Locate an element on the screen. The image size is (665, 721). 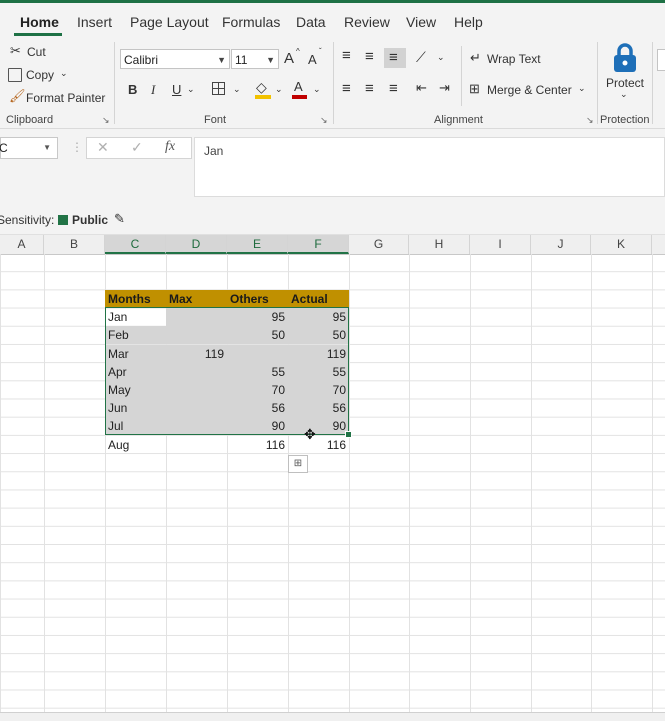
bold-button: B is located at coordinates (132, 89).